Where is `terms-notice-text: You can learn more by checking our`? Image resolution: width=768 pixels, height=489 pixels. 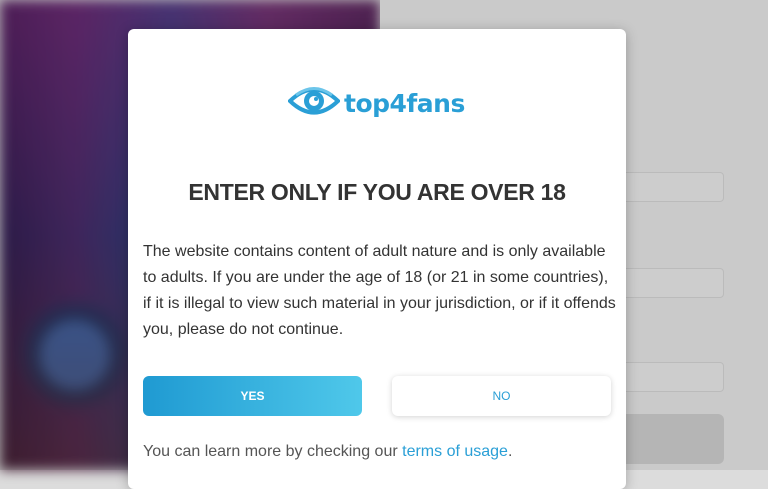 terms-notice-text: You can learn more by checking our is located at coordinates (273, 451).